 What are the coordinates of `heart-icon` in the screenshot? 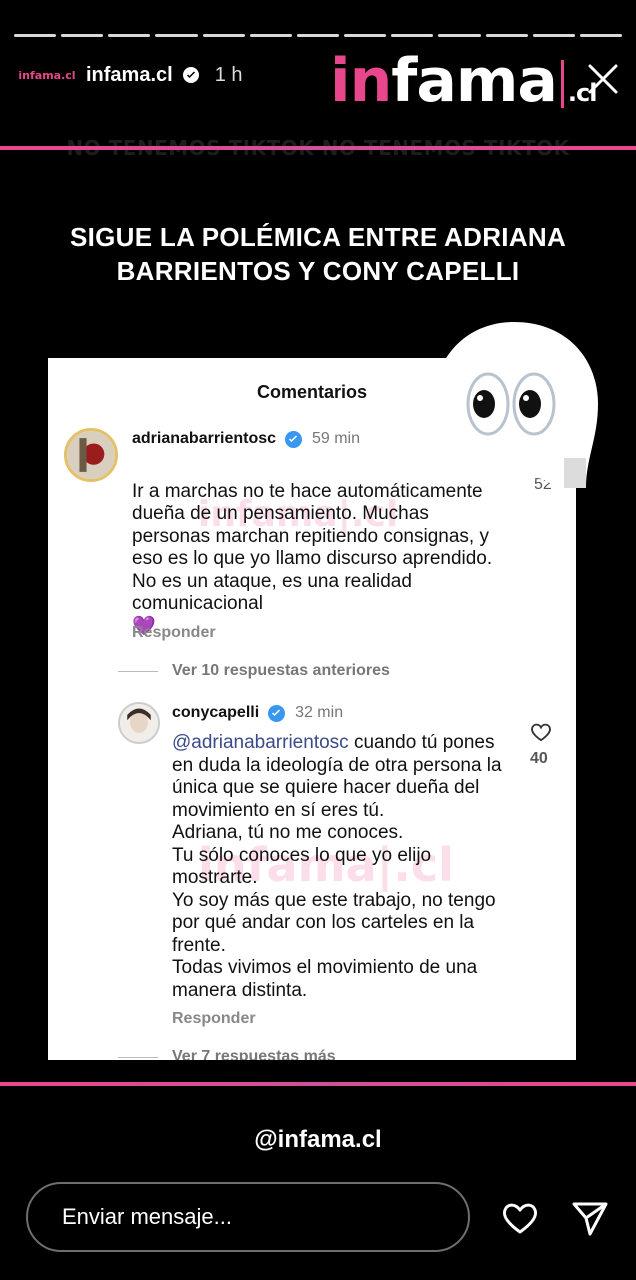 It's located at (520, 1218).